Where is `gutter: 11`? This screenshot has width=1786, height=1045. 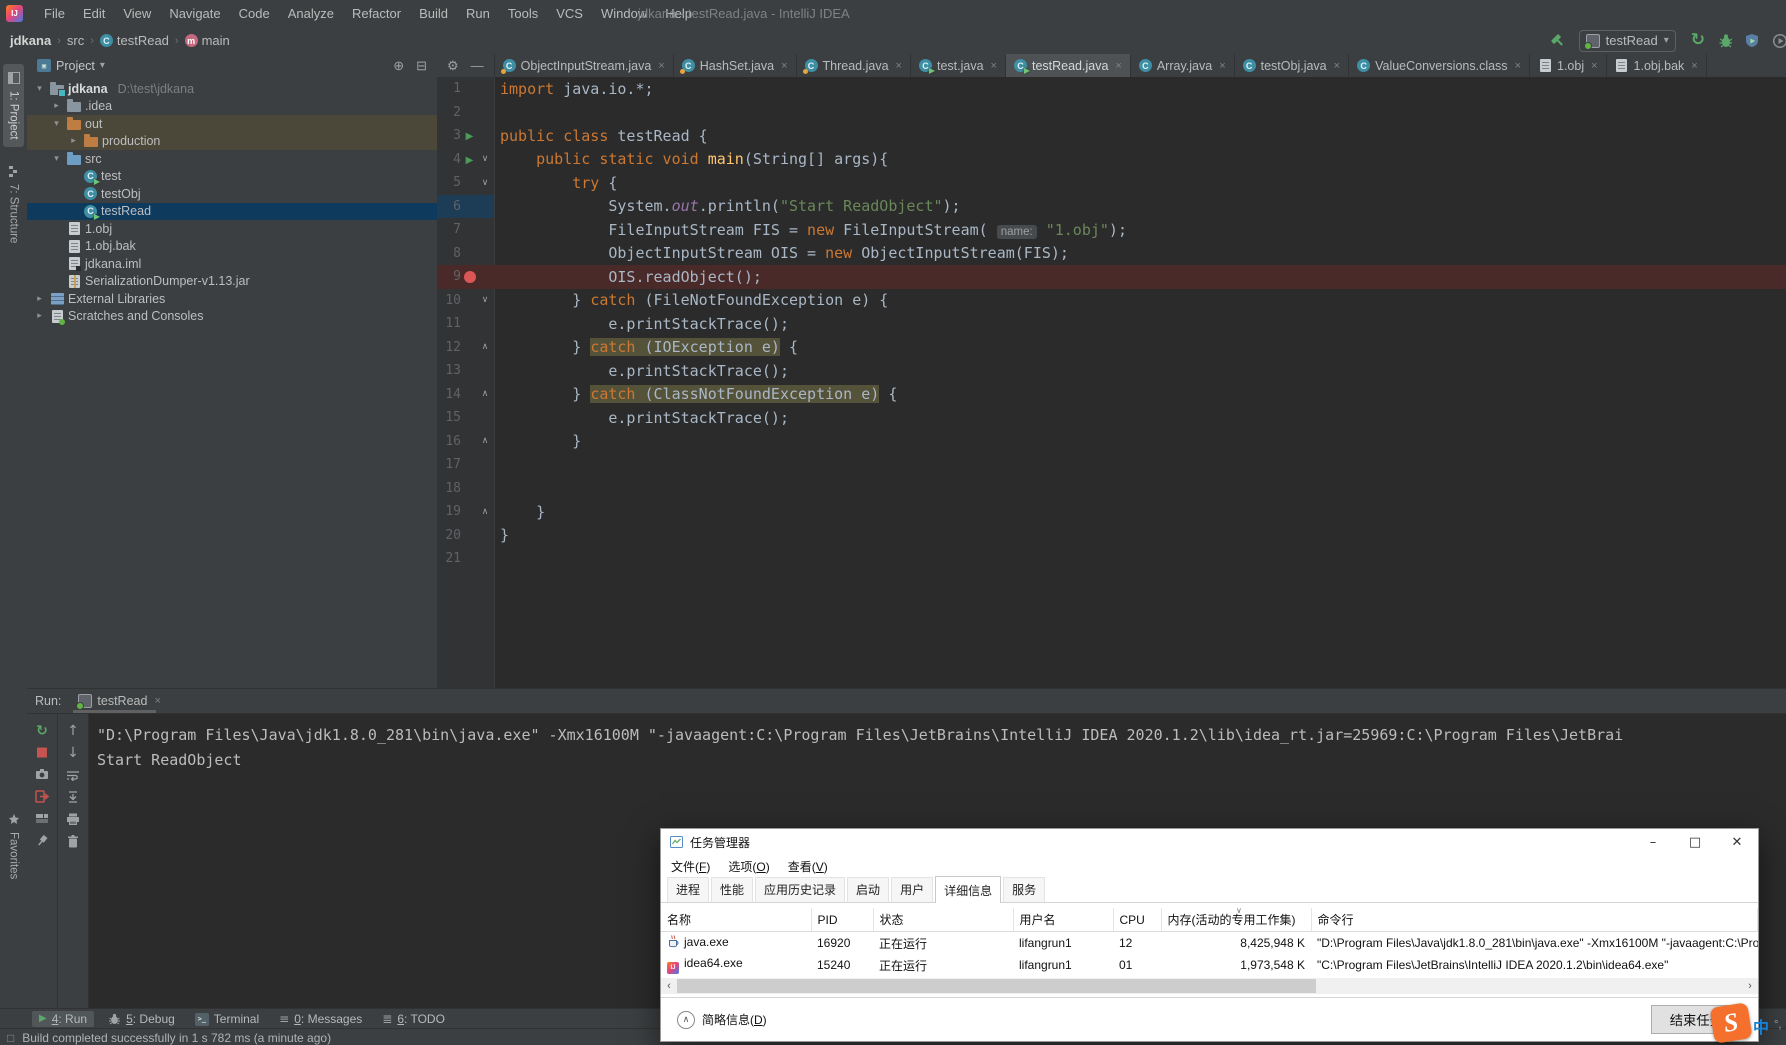
gutter: 11 is located at coordinates (465, 324).